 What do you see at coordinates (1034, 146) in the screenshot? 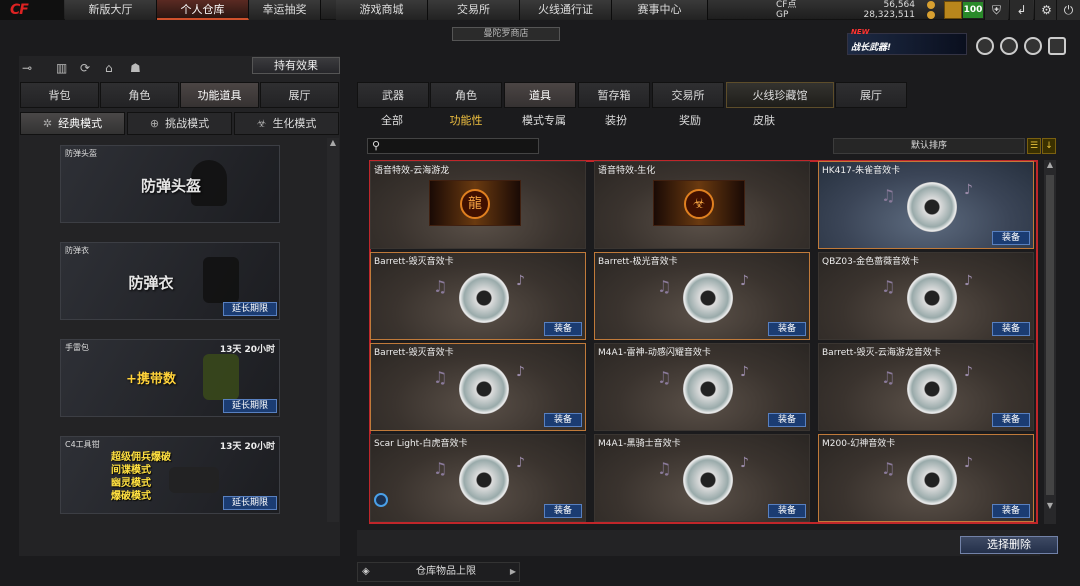
I see `list-view-icon: ☰` at bounding box center [1034, 146].